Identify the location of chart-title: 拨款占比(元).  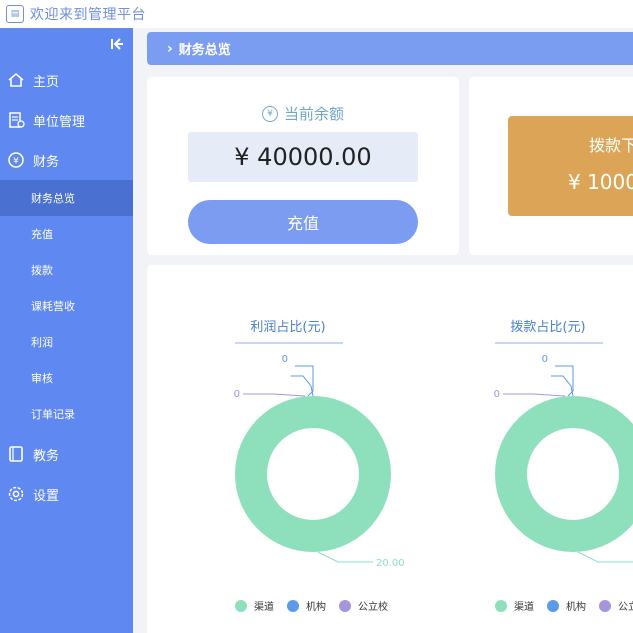
(547, 327).